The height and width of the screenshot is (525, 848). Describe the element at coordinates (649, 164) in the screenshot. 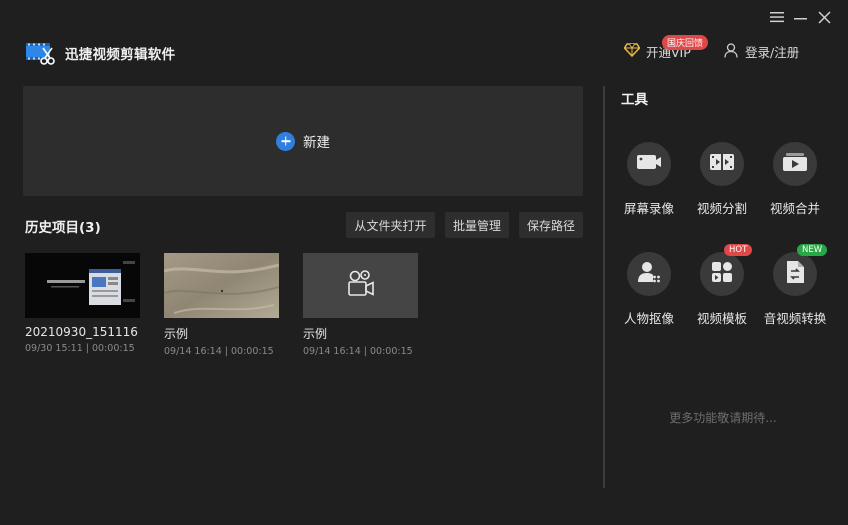

I see `screen-record-icon` at that location.